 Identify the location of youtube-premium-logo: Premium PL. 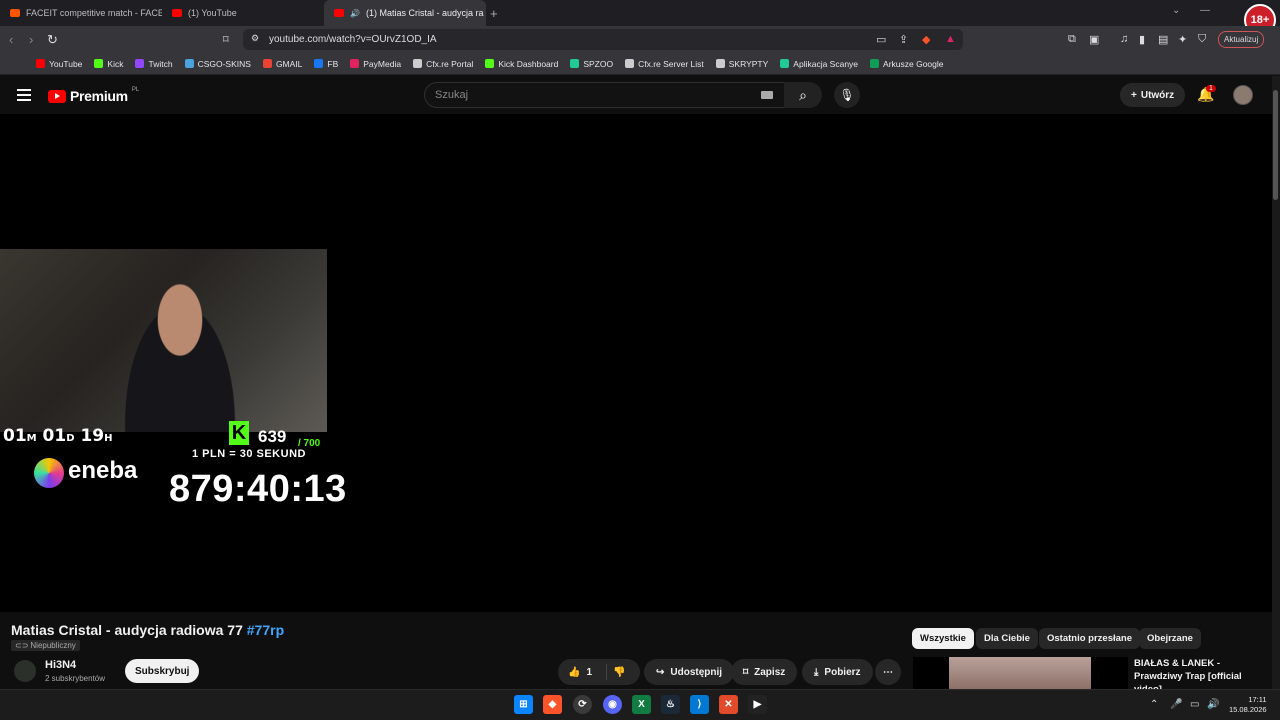
(93, 95).